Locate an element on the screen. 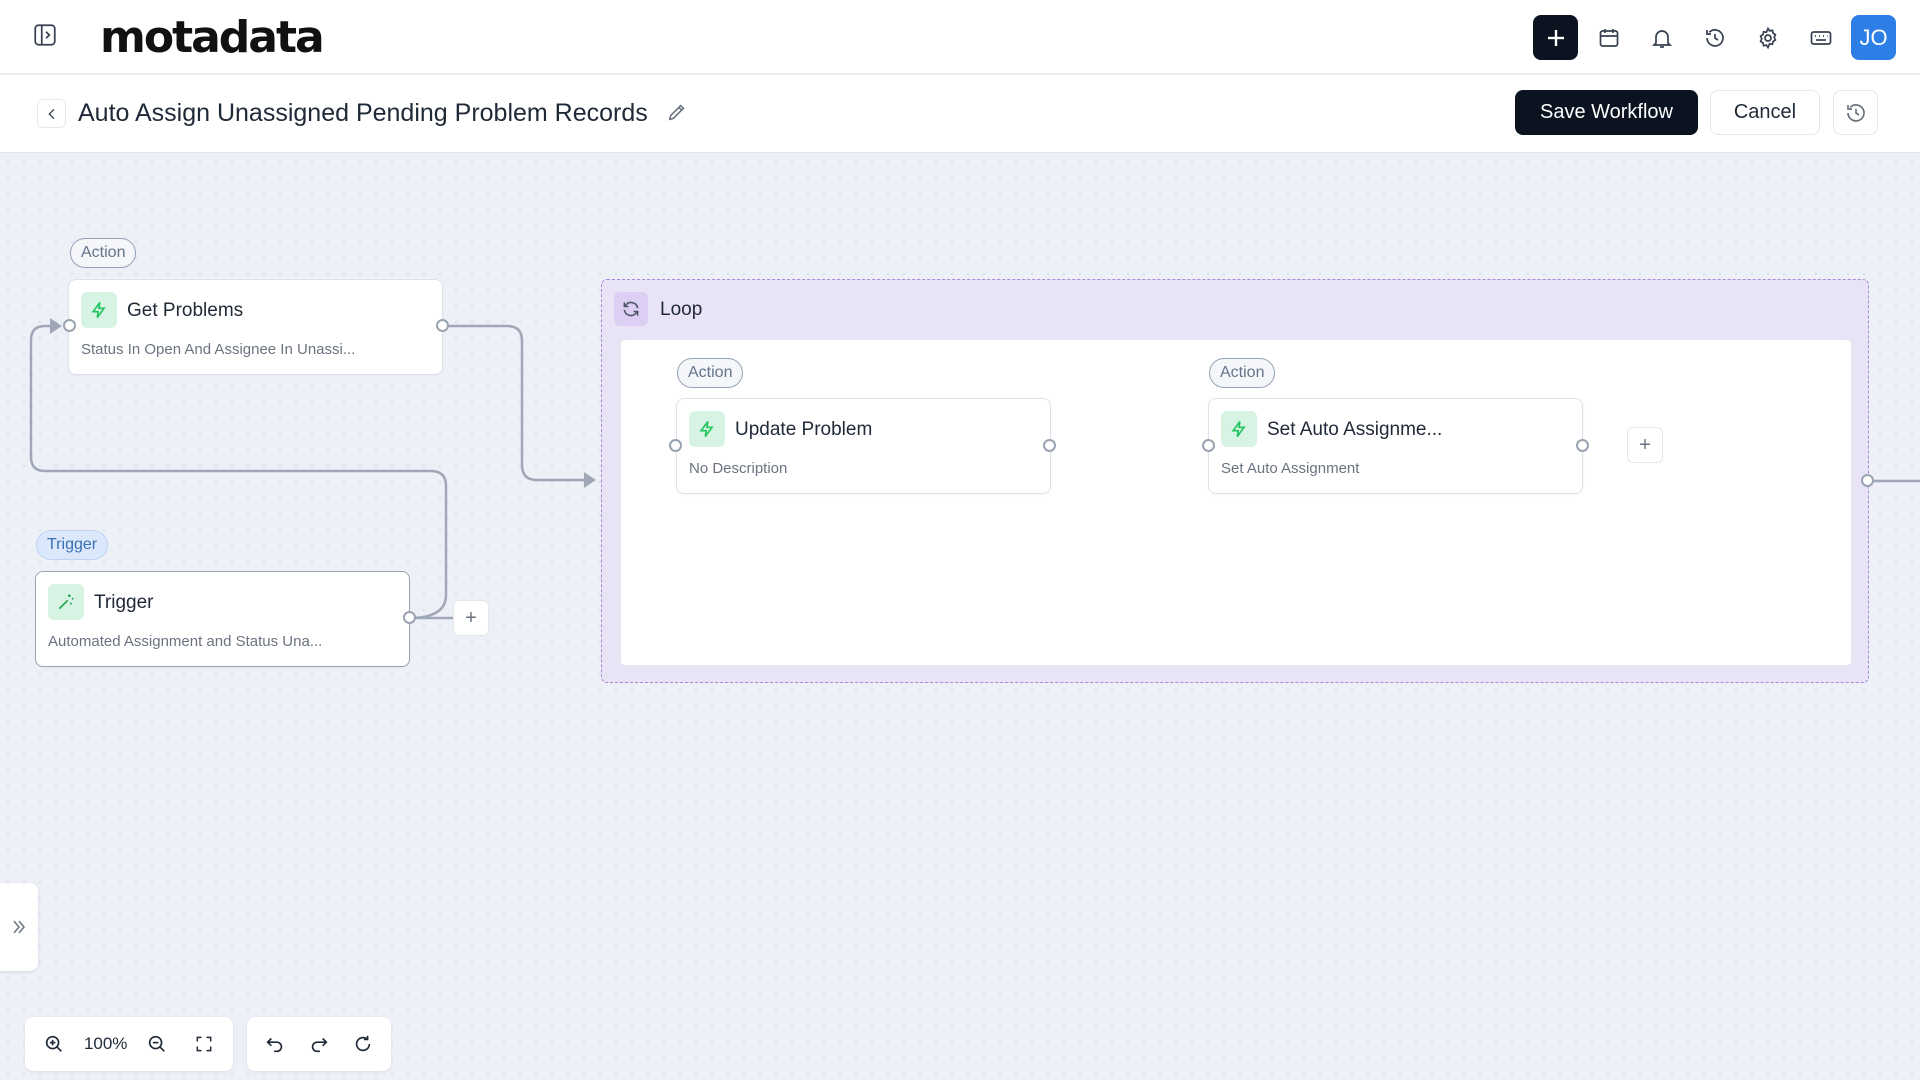  magic-wand-icon is located at coordinates (66, 602).